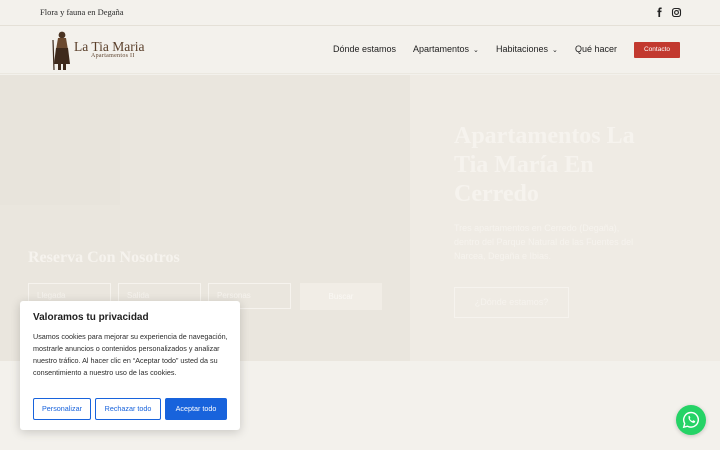  I want to click on nav-que-hacer: Qué hacer, so click(596, 49).